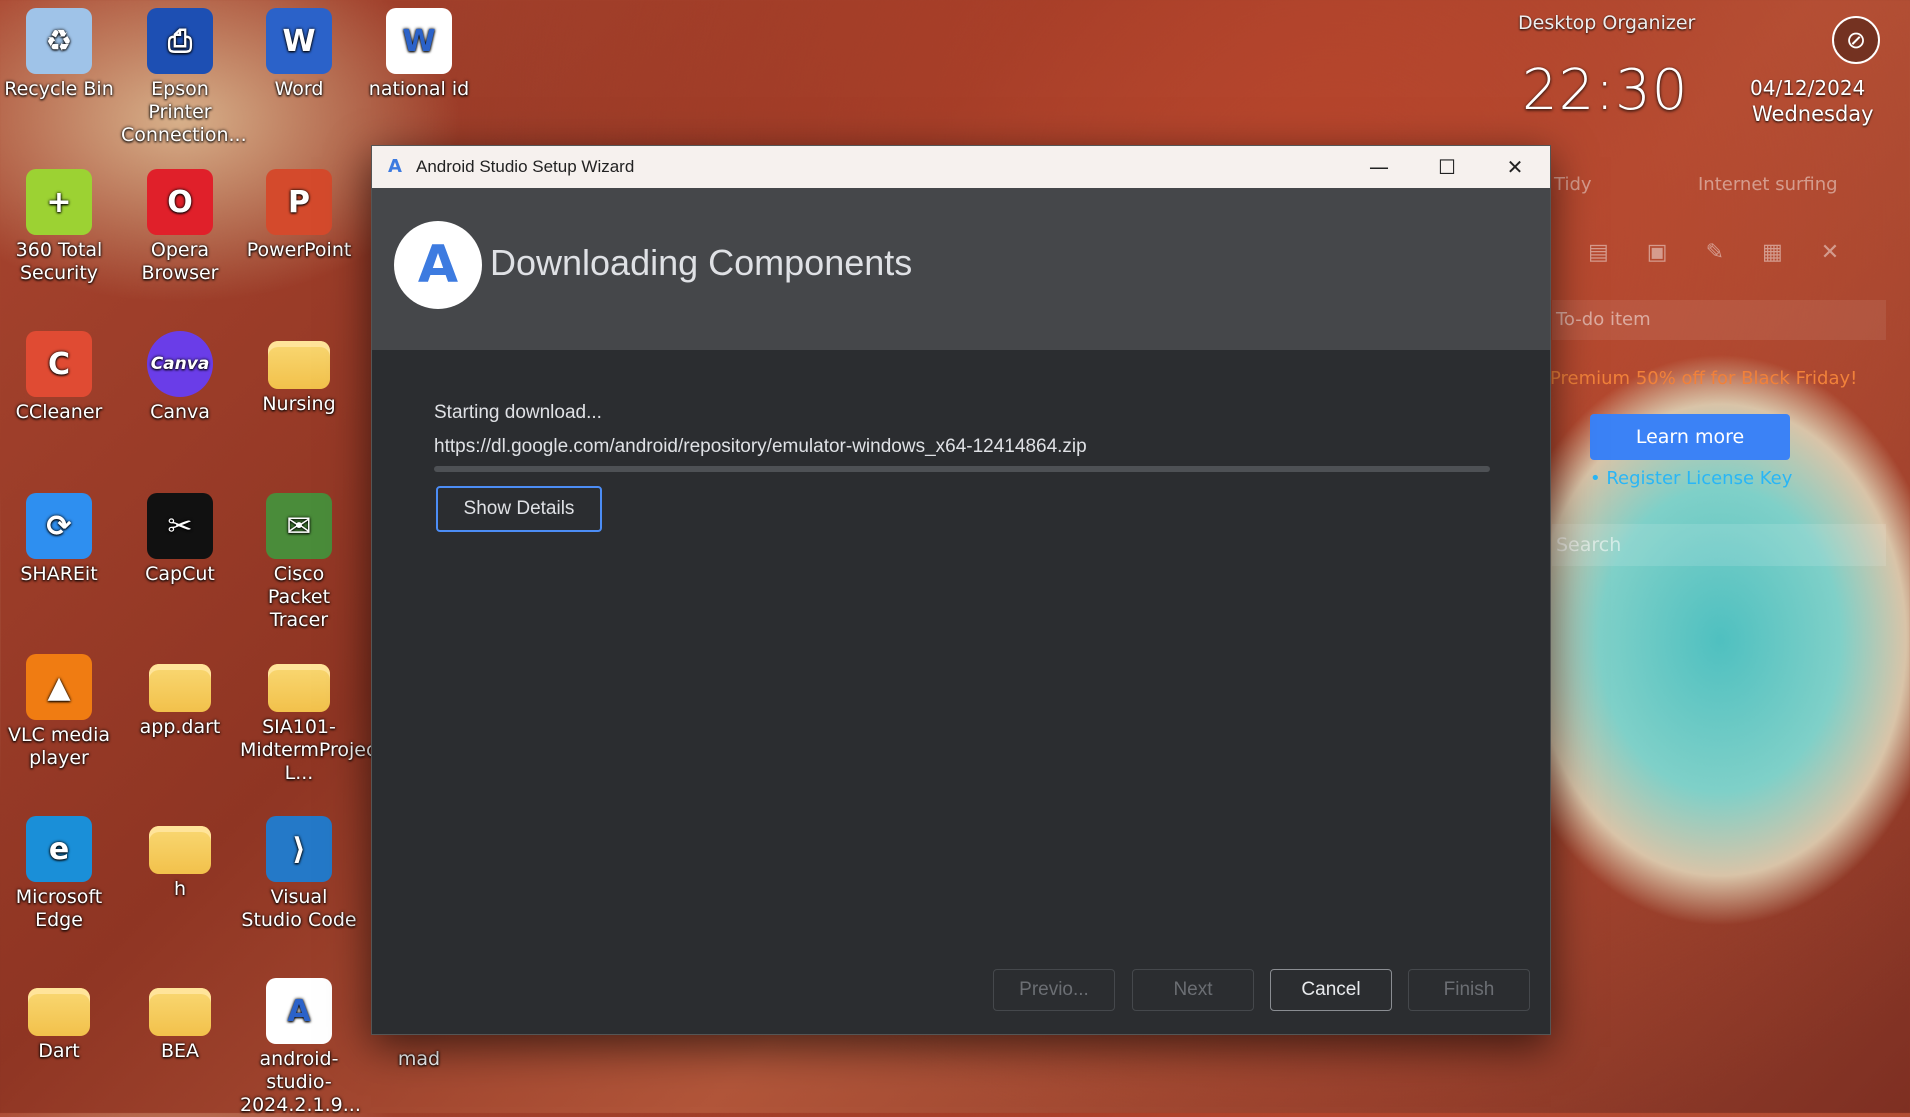  What do you see at coordinates (299, 597) in the screenshot?
I see `desktop-icon-label: Cisco Packet Tracer` at bounding box center [299, 597].